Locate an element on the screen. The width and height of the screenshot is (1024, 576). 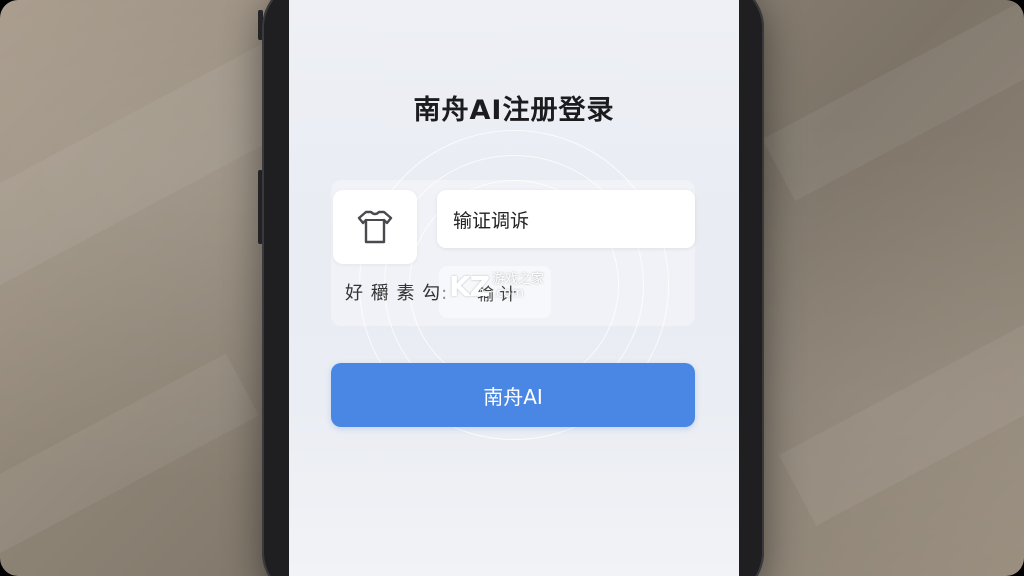
watermark-domain: .com is located at coordinates (508, 293).